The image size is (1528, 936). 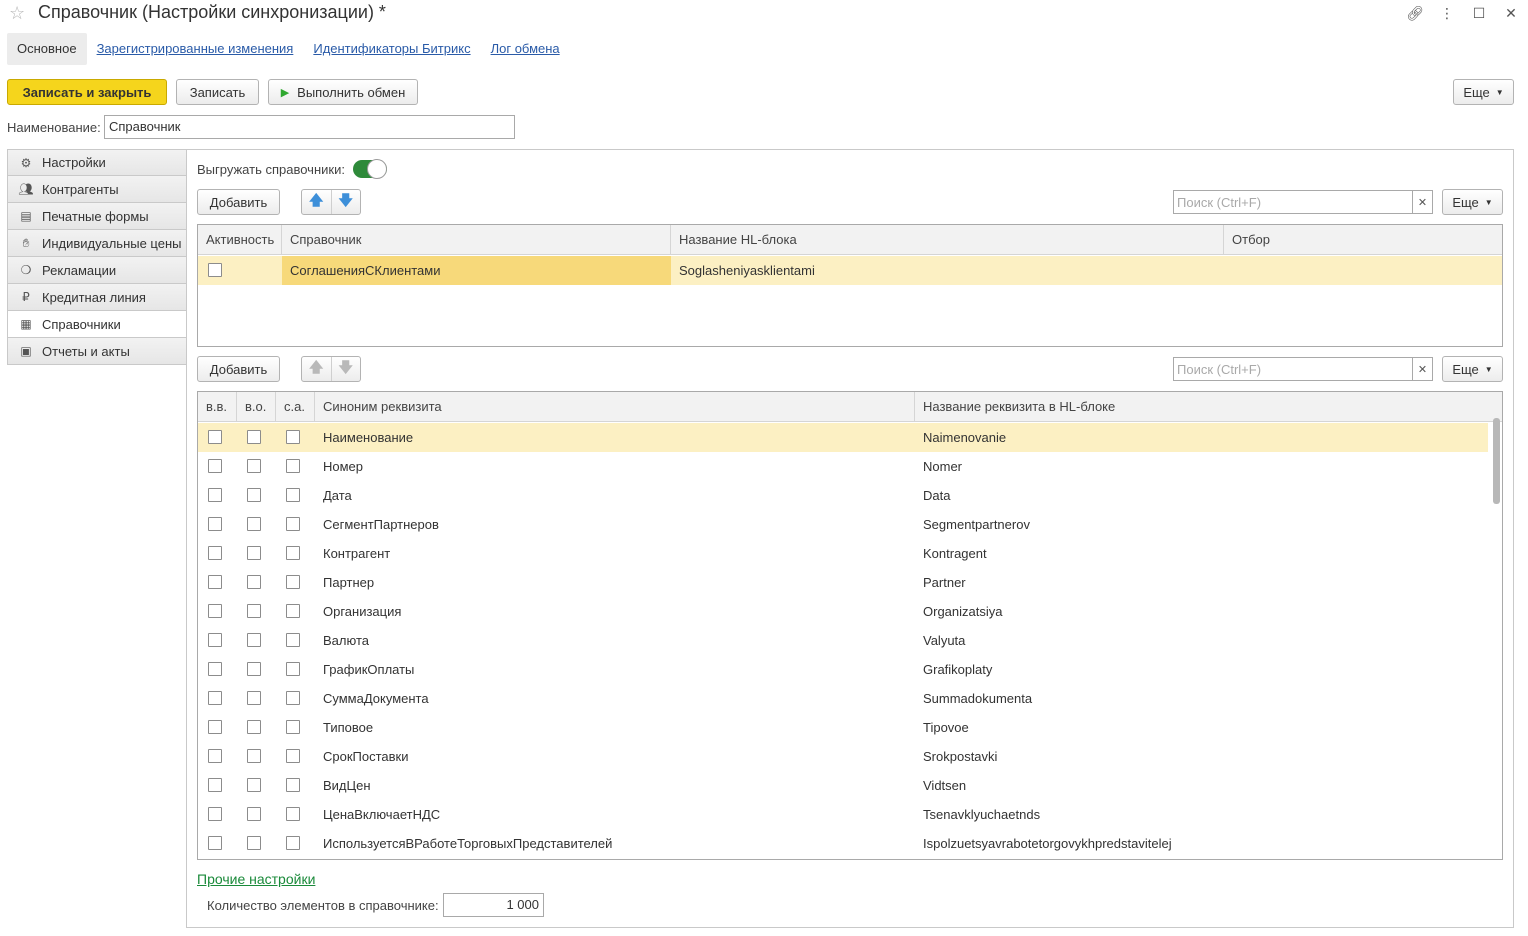 What do you see at coordinates (843, 437) in the screenshot?
I see `table-row: Наименование Naimenovanie` at bounding box center [843, 437].